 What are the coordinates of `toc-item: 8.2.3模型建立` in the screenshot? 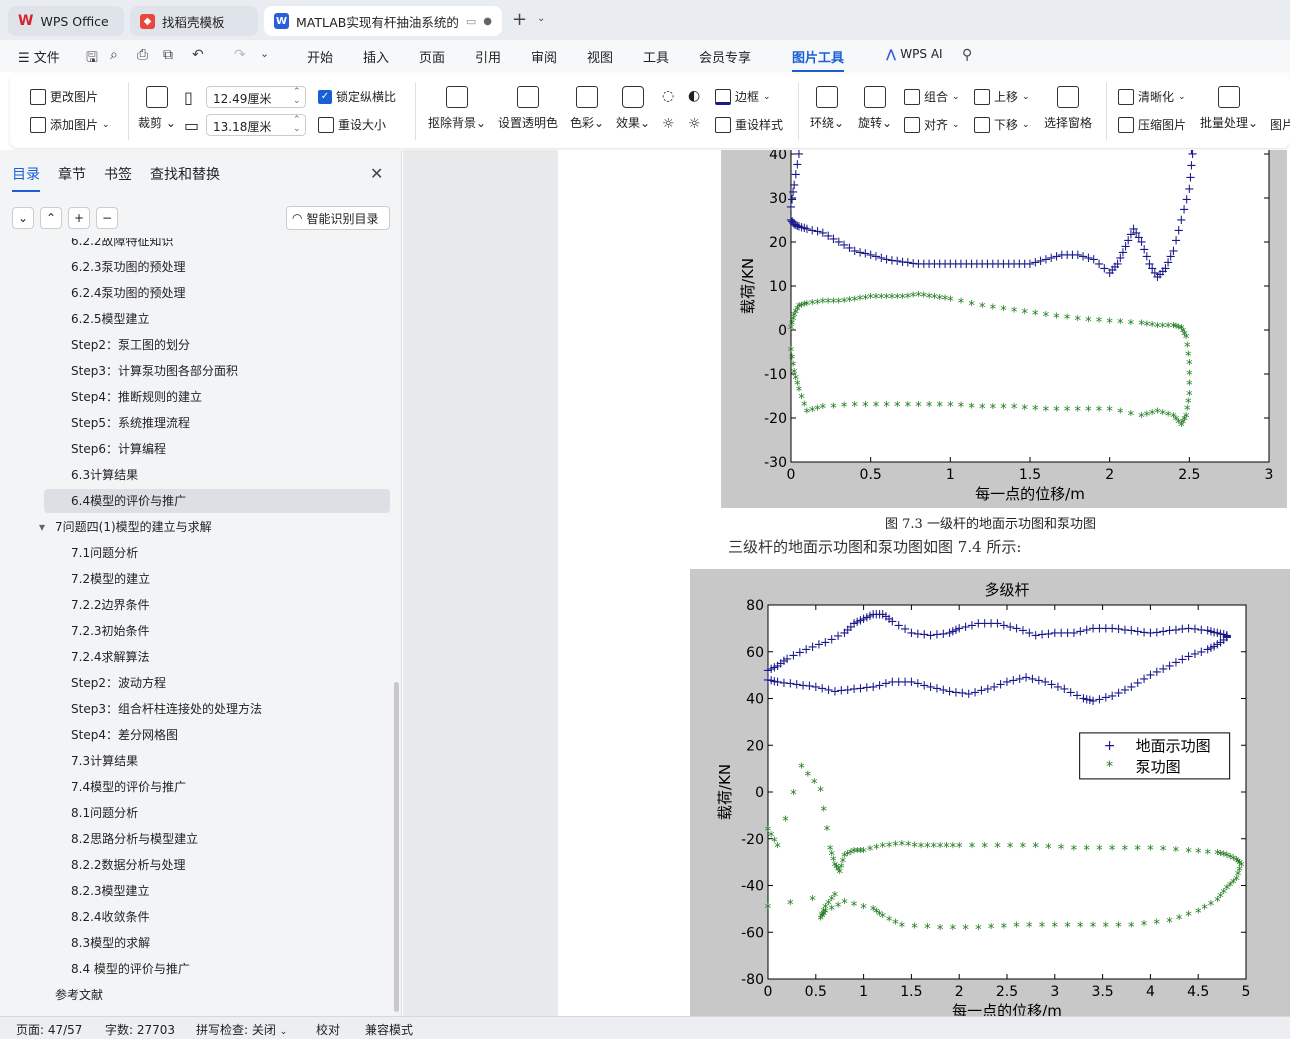 It's located at (110, 891).